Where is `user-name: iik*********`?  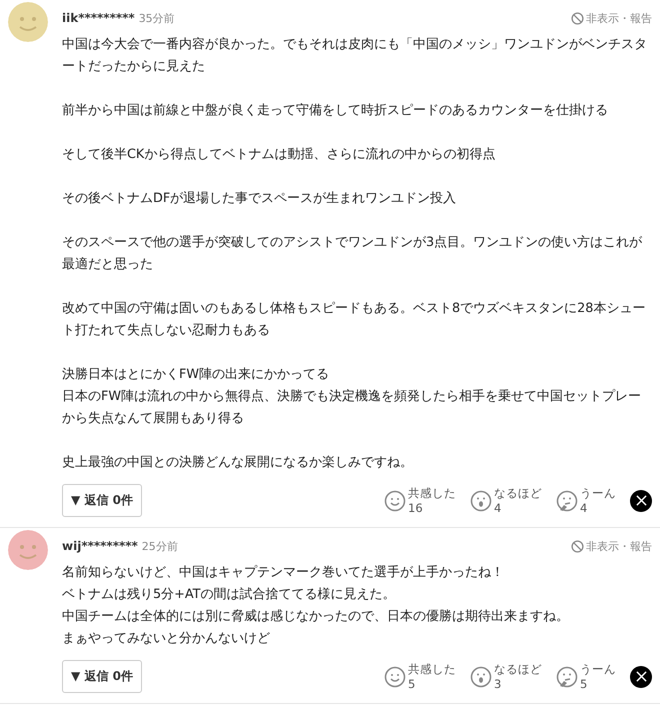 user-name: iik********* is located at coordinates (98, 18).